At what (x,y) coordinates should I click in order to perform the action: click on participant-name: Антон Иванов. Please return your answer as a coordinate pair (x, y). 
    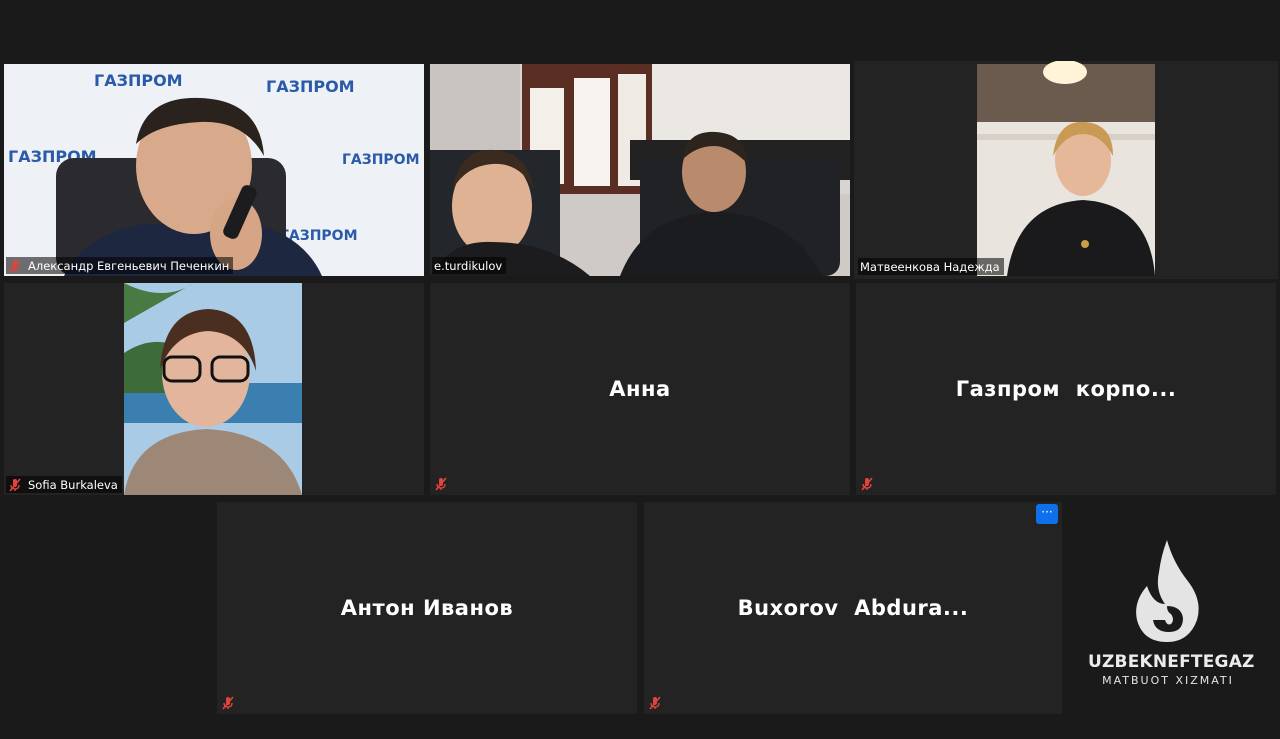
    Looking at the image, I should click on (427, 608).